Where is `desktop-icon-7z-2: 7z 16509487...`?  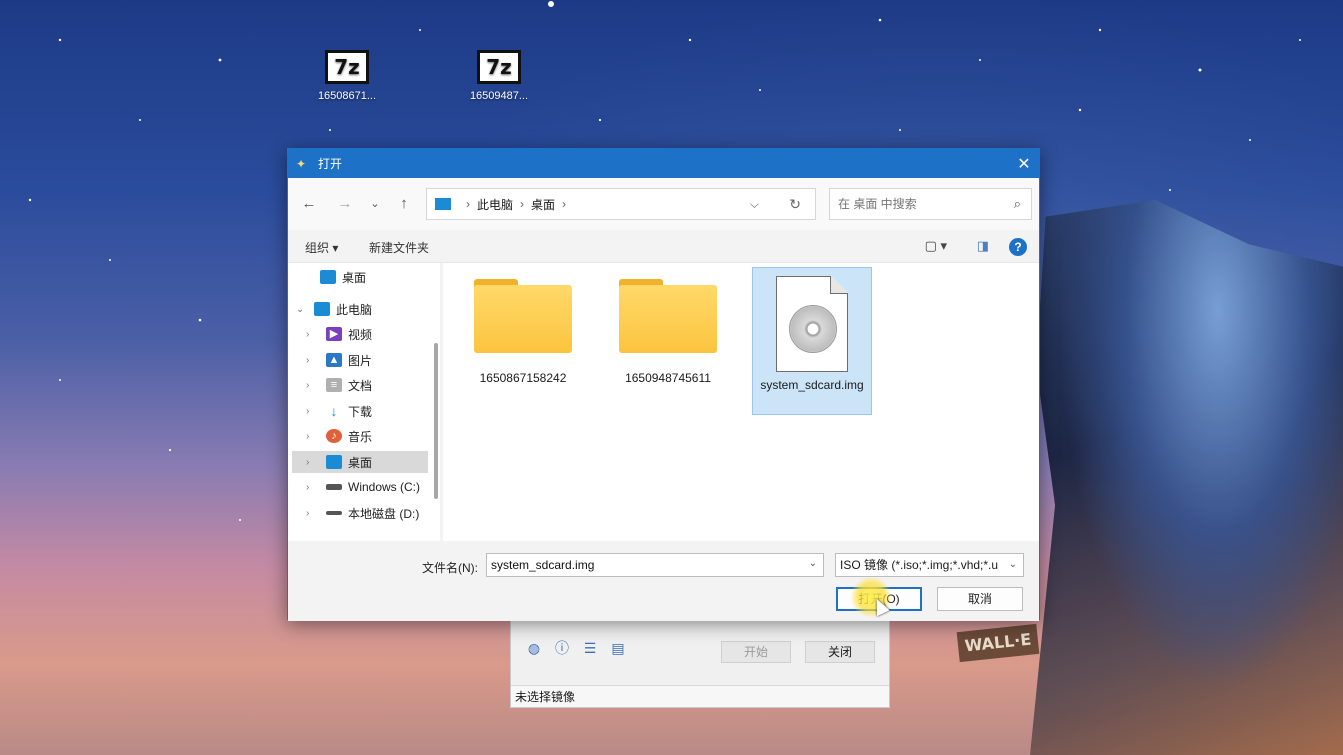
desktop-icon-7z-2: 7z 16509487... is located at coordinates (499, 76).